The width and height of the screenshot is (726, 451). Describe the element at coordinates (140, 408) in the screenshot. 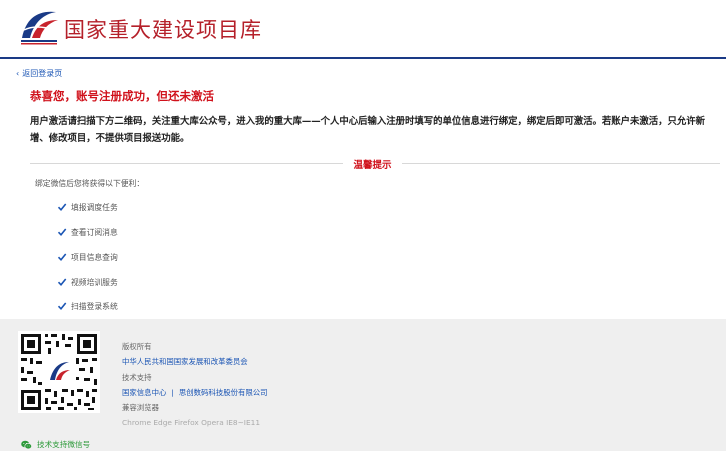

I see `browser-label: 兼容浏览器` at that location.